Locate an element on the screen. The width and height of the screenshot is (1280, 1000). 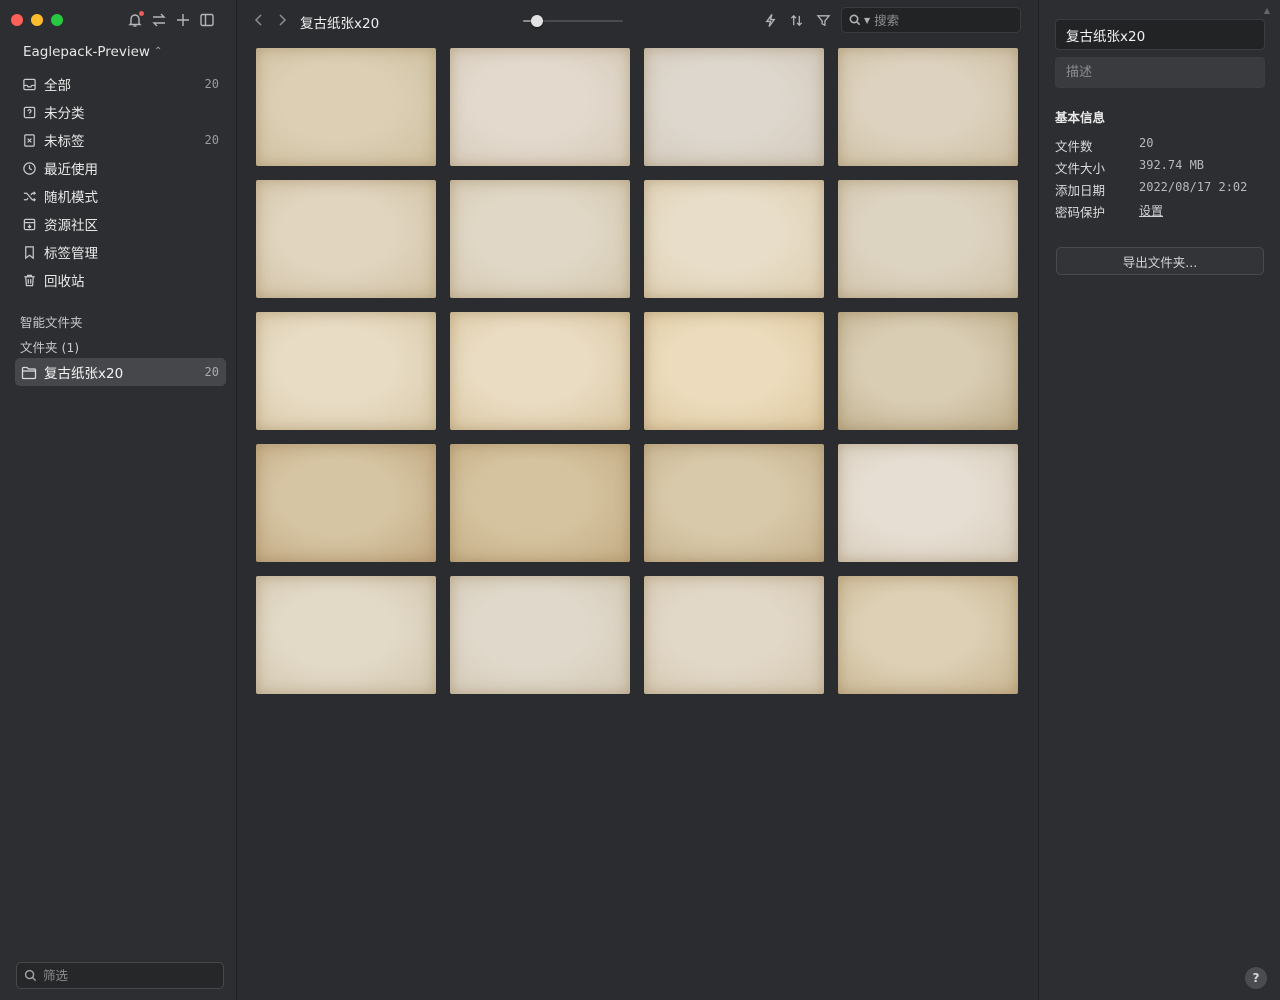
sidebar-item-random: 随机模式 is located at coordinates (120, 196).